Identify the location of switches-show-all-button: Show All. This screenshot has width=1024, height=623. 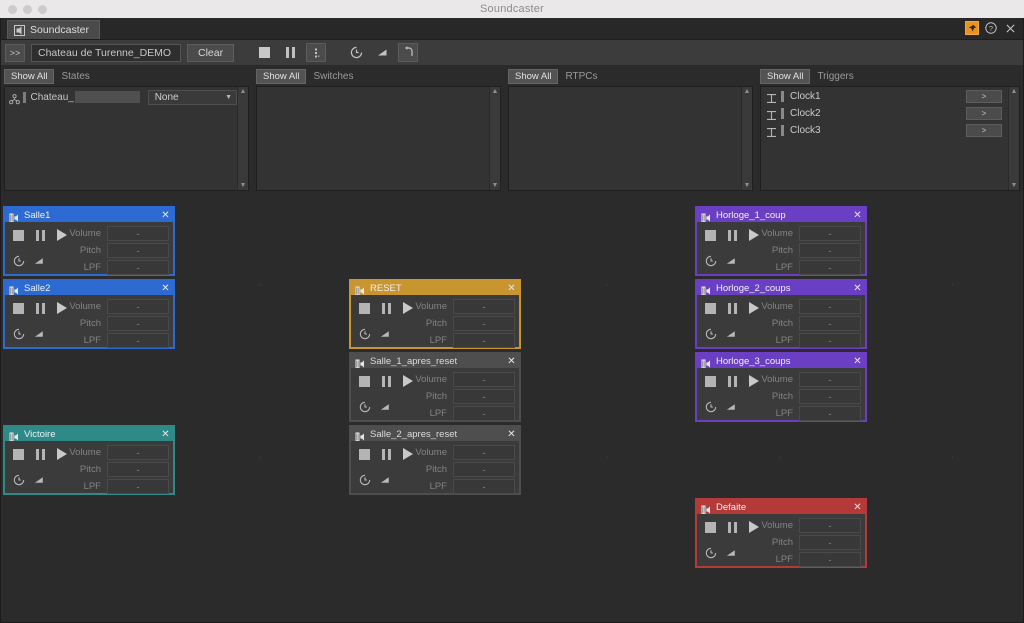
(281, 76).